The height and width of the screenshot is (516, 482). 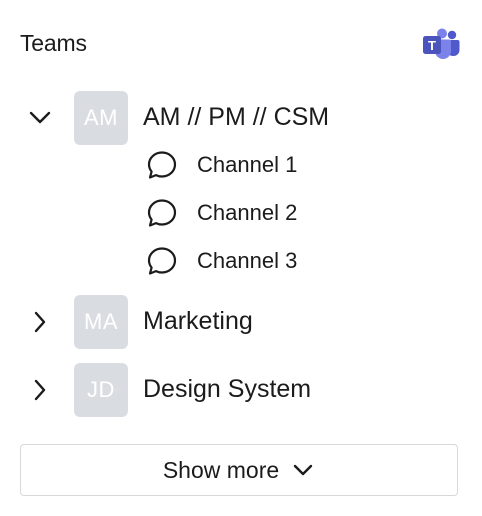 I want to click on team-name: AM // PM // CSM, so click(x=236, y=117).